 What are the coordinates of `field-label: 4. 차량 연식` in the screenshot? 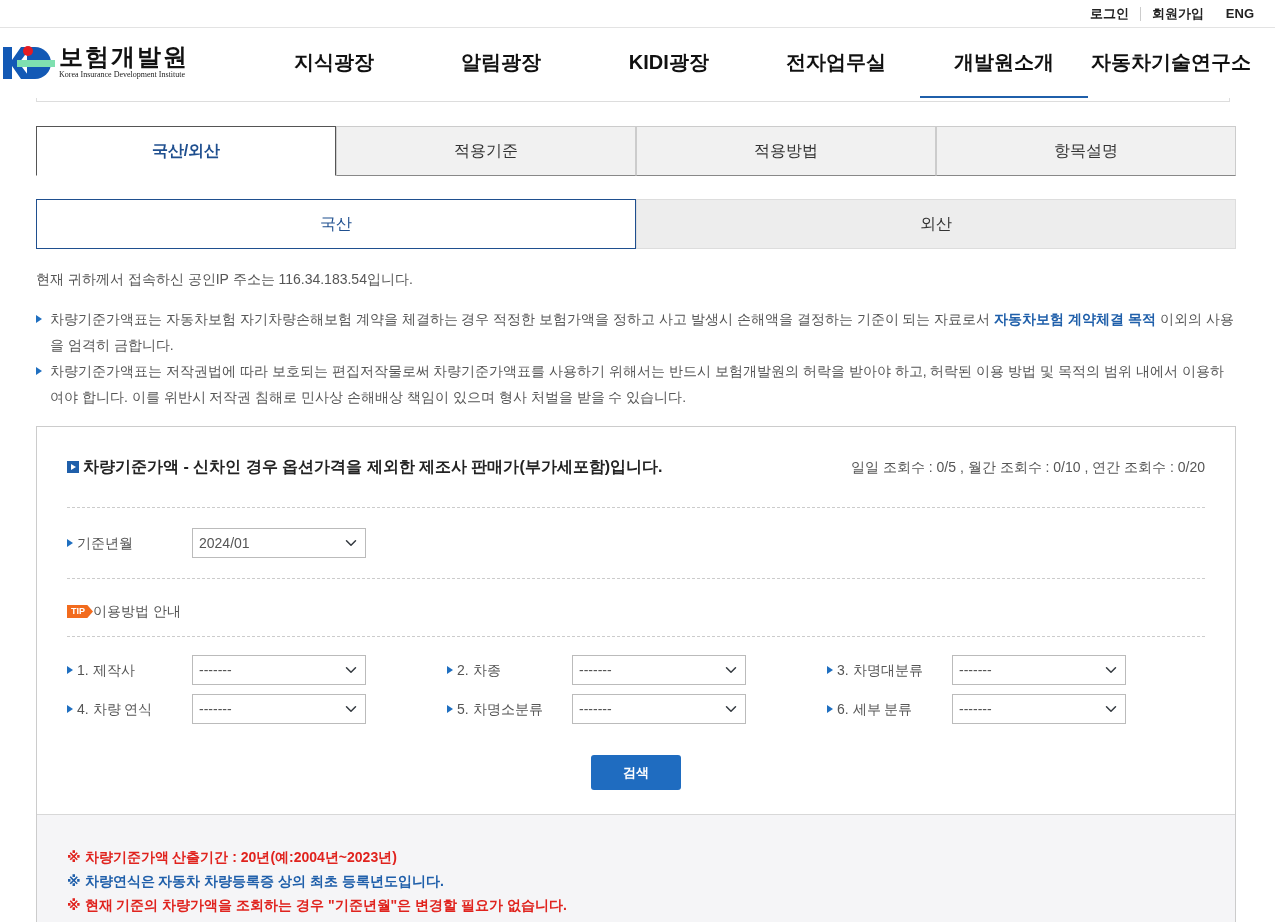 It's located at (115, 709).